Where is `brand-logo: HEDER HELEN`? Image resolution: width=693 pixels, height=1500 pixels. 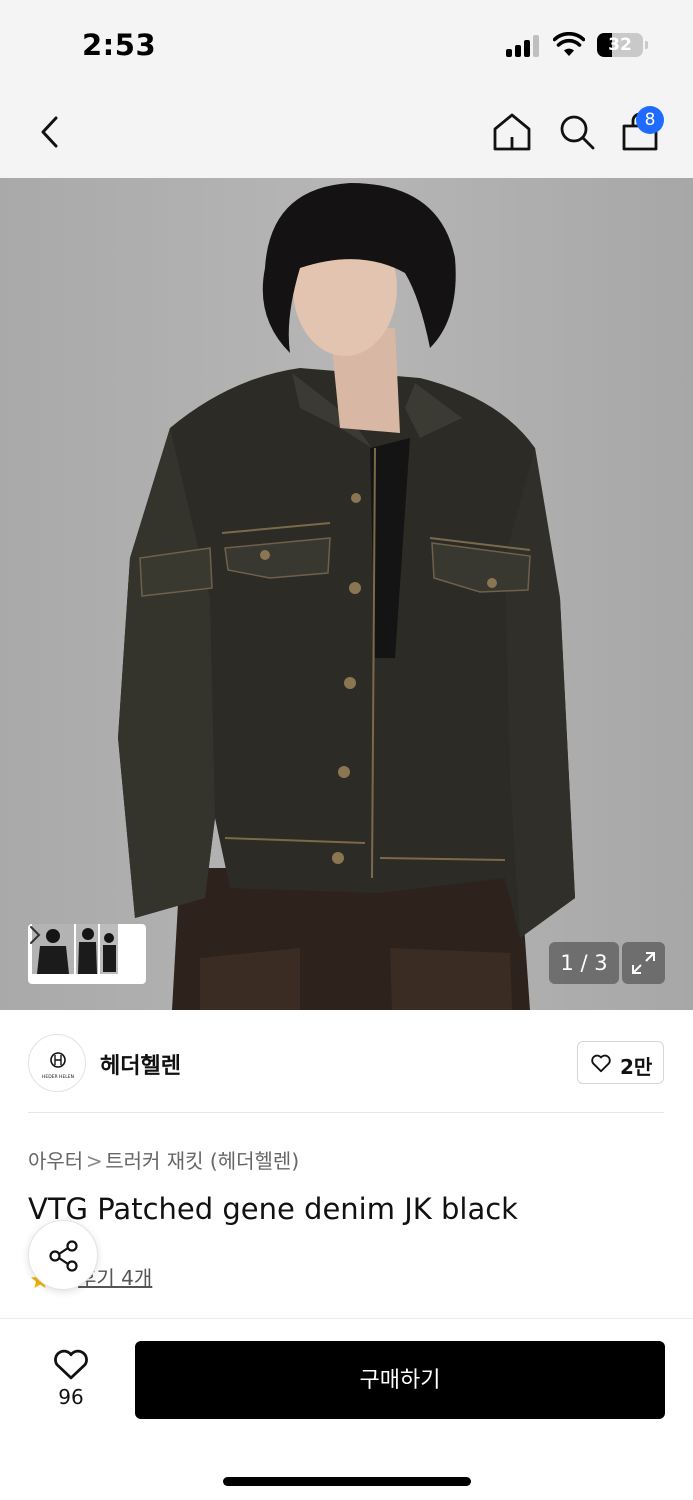
brand-logo: HEDER HELEN is located at coordinates (57, 1063).